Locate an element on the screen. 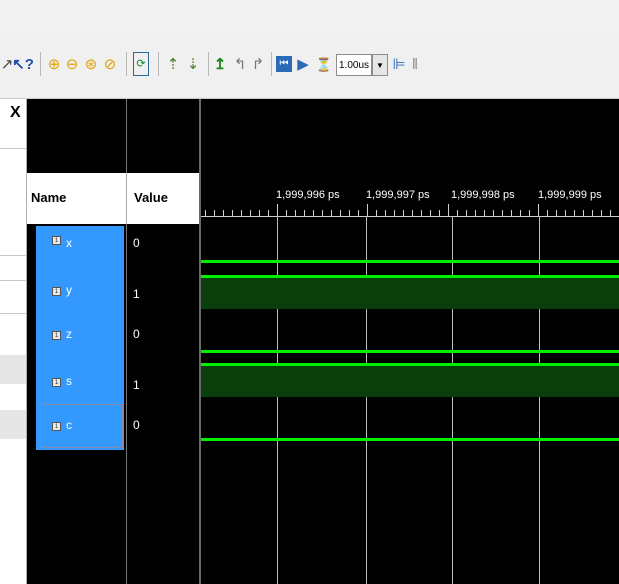 The image size is (619, 584). time-ruler is located at coordinates (410, 216).